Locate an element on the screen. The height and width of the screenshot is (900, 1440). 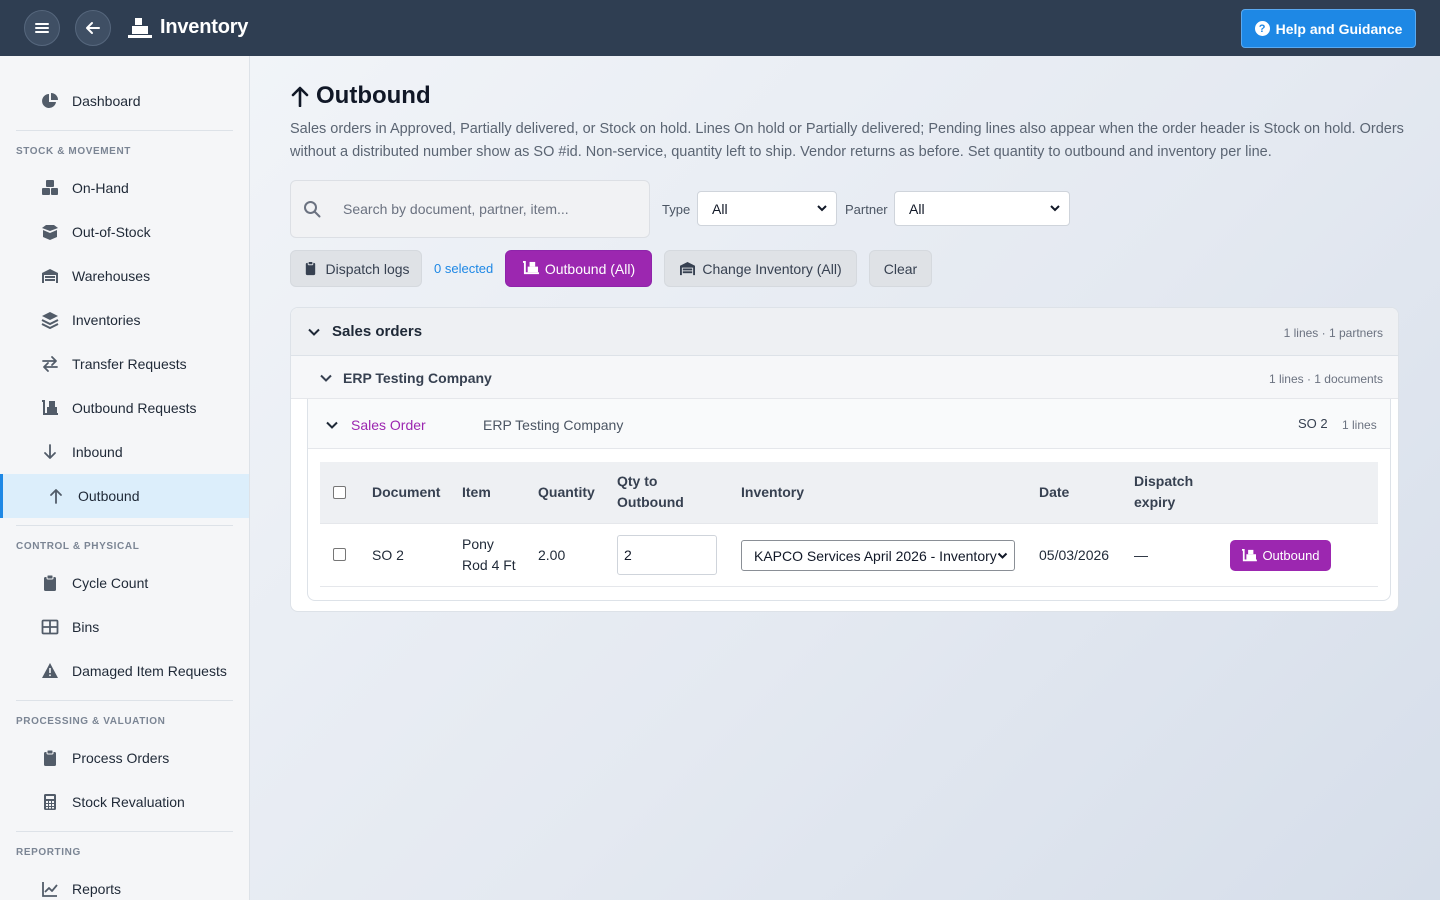
help-label: Help and Guidance is located at coordinates (1339, 28).